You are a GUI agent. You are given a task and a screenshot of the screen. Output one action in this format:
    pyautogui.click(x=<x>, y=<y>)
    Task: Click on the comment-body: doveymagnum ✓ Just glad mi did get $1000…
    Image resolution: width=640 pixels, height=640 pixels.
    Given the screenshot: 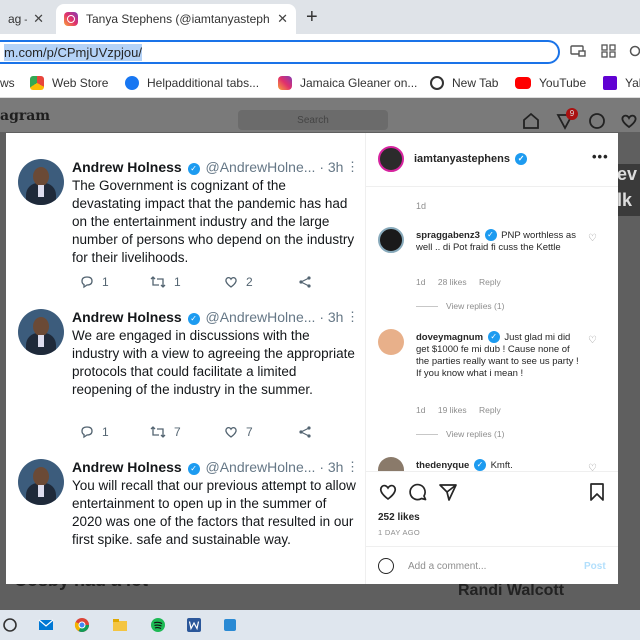 What is the action you would take?
    pyautogui.click(x=500, y=355)
    